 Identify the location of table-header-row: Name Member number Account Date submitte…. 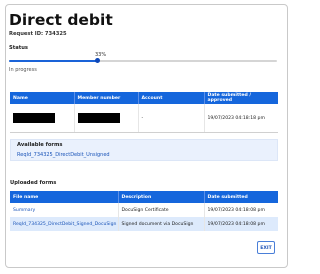
(144, 98).